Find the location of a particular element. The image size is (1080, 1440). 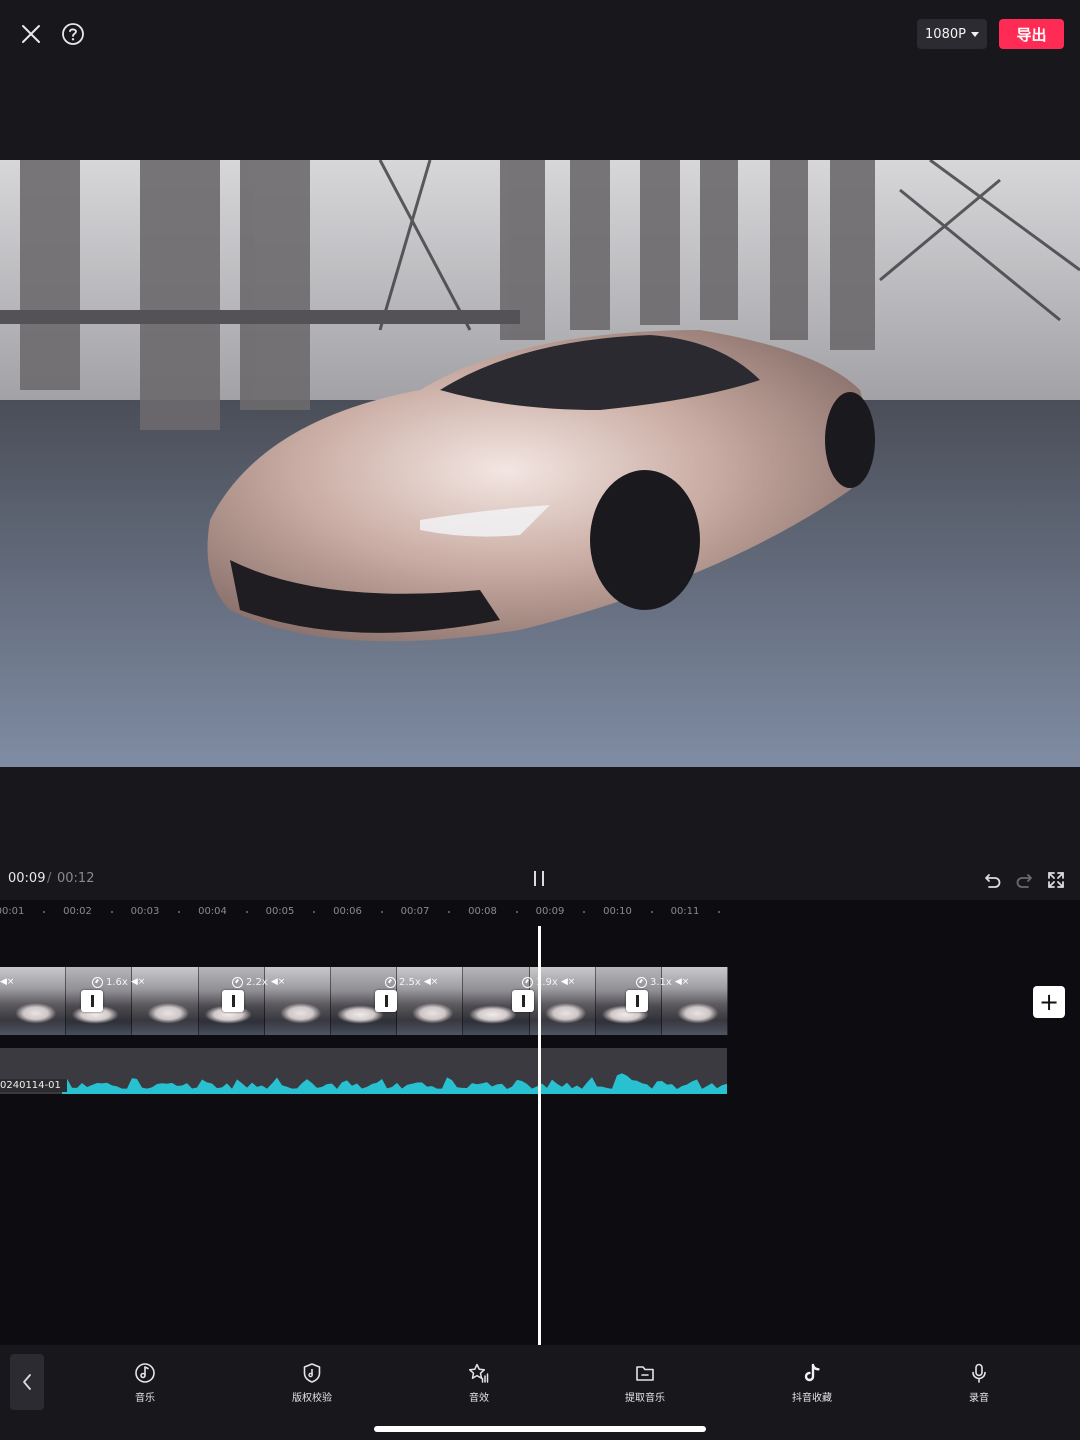

toolbar-item-label: 抖音收藏 is located at coordinates (812, 1398).